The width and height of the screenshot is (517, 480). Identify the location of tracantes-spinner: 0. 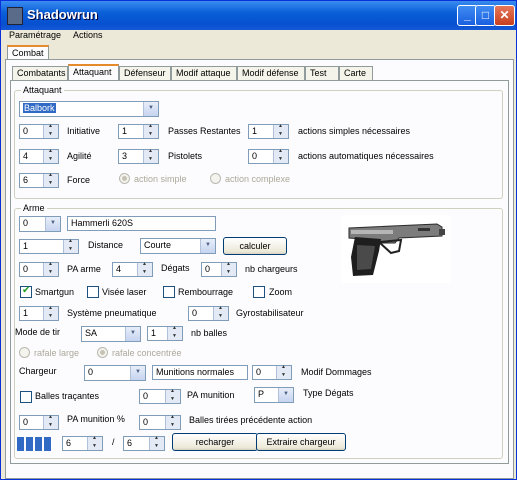
(160, 396).